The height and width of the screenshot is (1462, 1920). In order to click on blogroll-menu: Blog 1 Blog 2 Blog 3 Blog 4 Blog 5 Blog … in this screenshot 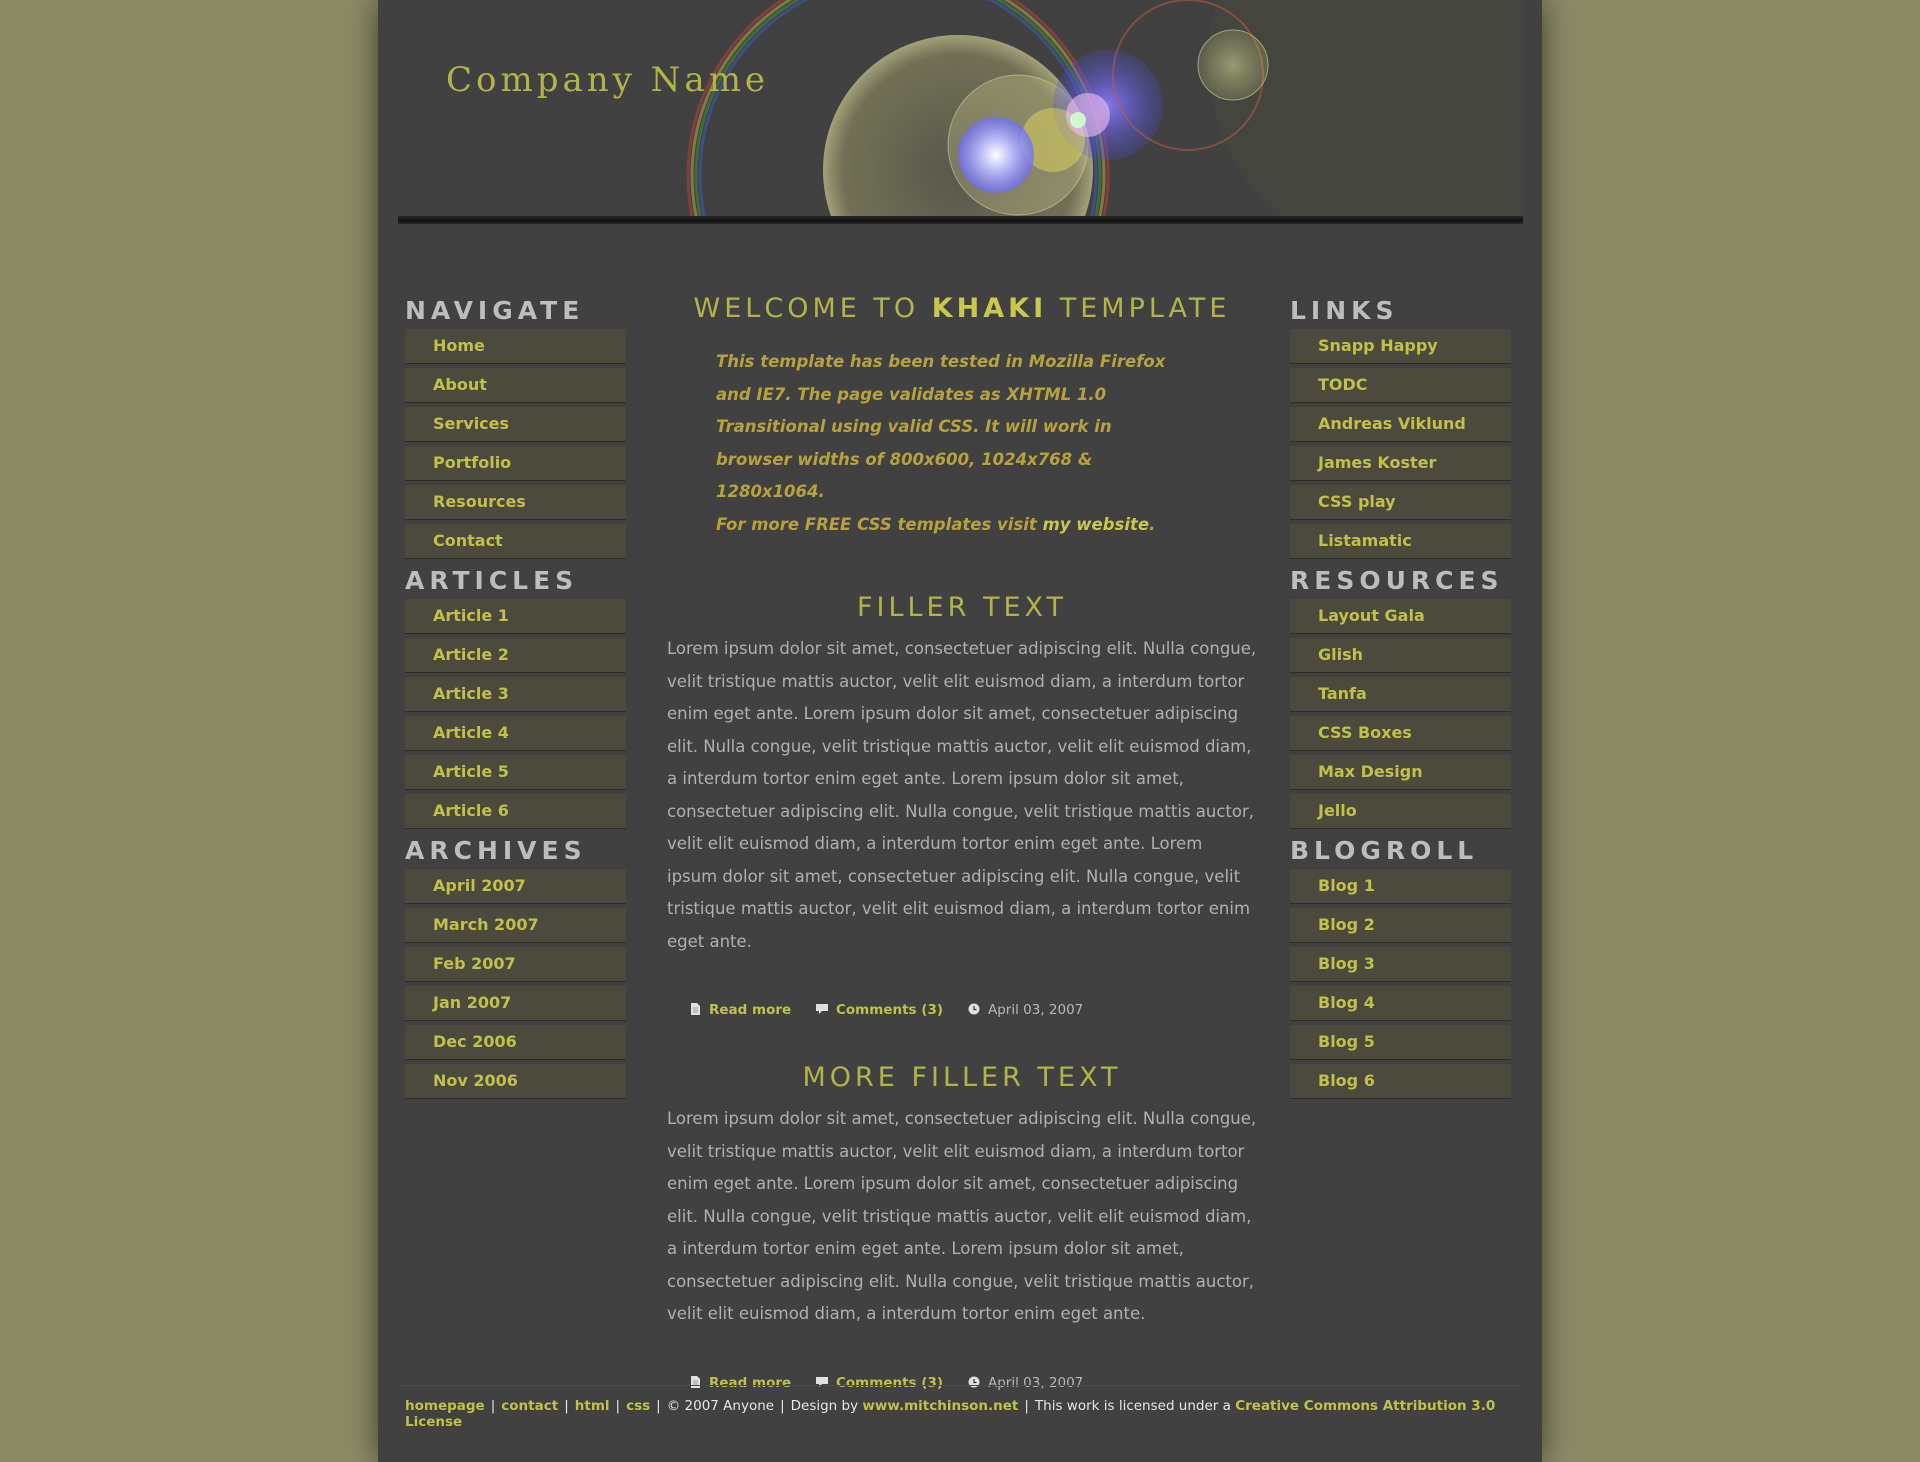, I will do `click(1400, 984)`.